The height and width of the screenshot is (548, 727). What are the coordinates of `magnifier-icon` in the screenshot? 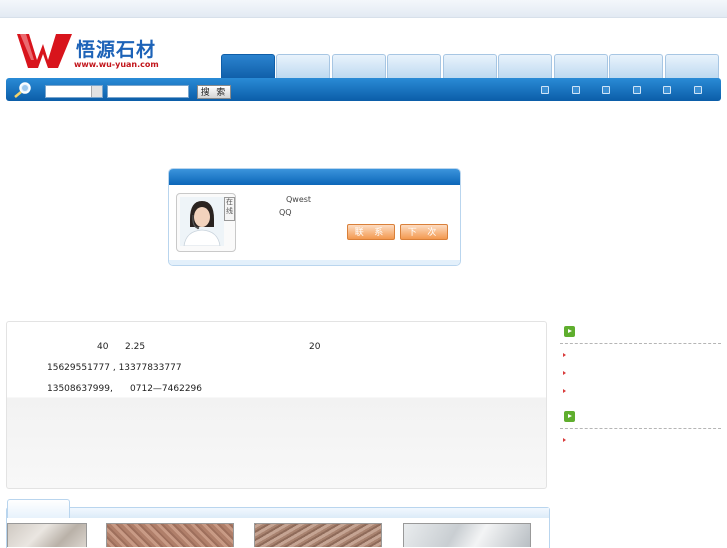 It's located at (22, 90).